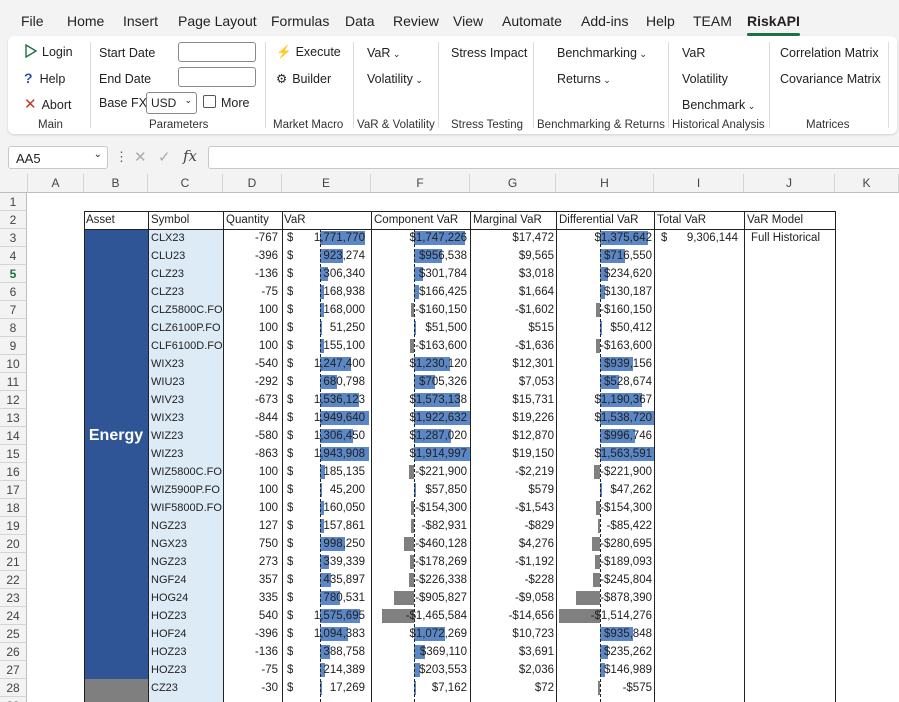 This screenshot has width=899, height=702. Describe the element at coordinates (13, 526) in the screenshot. I see `row-header-19: 19` at that location.